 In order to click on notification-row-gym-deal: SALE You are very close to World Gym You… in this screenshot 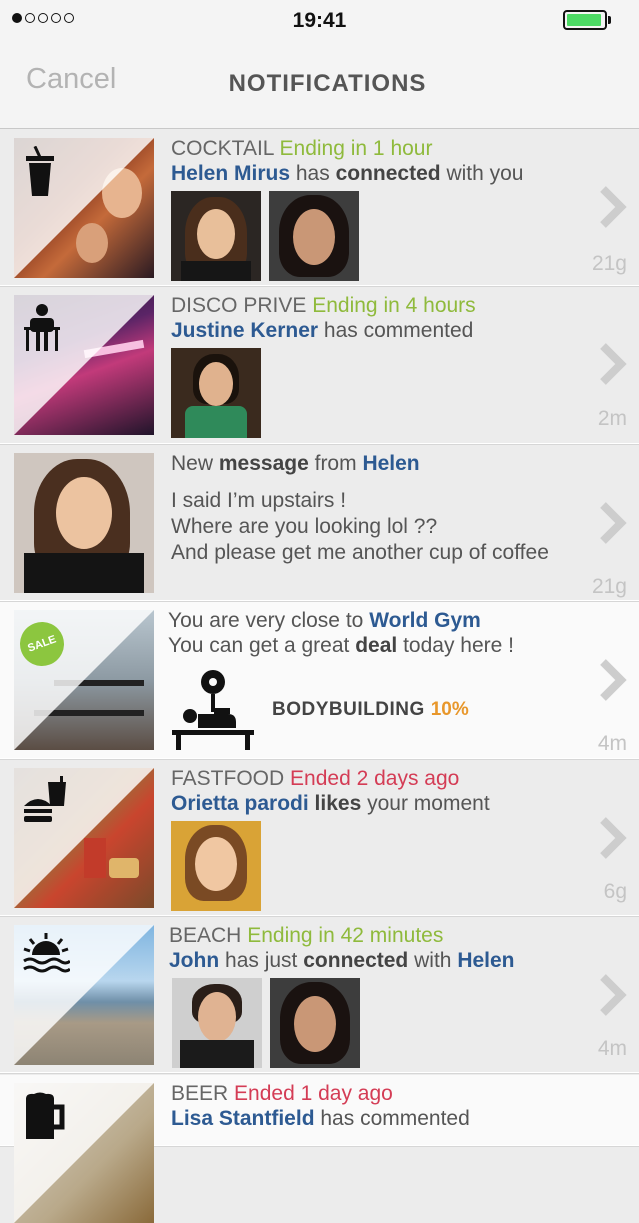, I will do `click(319, 680)`.